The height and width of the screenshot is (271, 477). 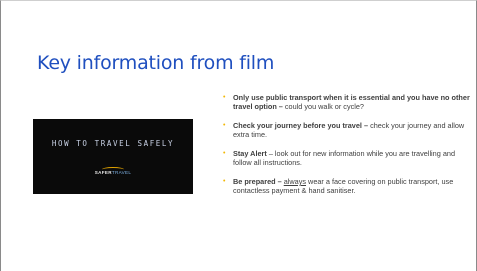 I want to click on bullet-text: could you walk or cycle?, so click(x=323, y=106).